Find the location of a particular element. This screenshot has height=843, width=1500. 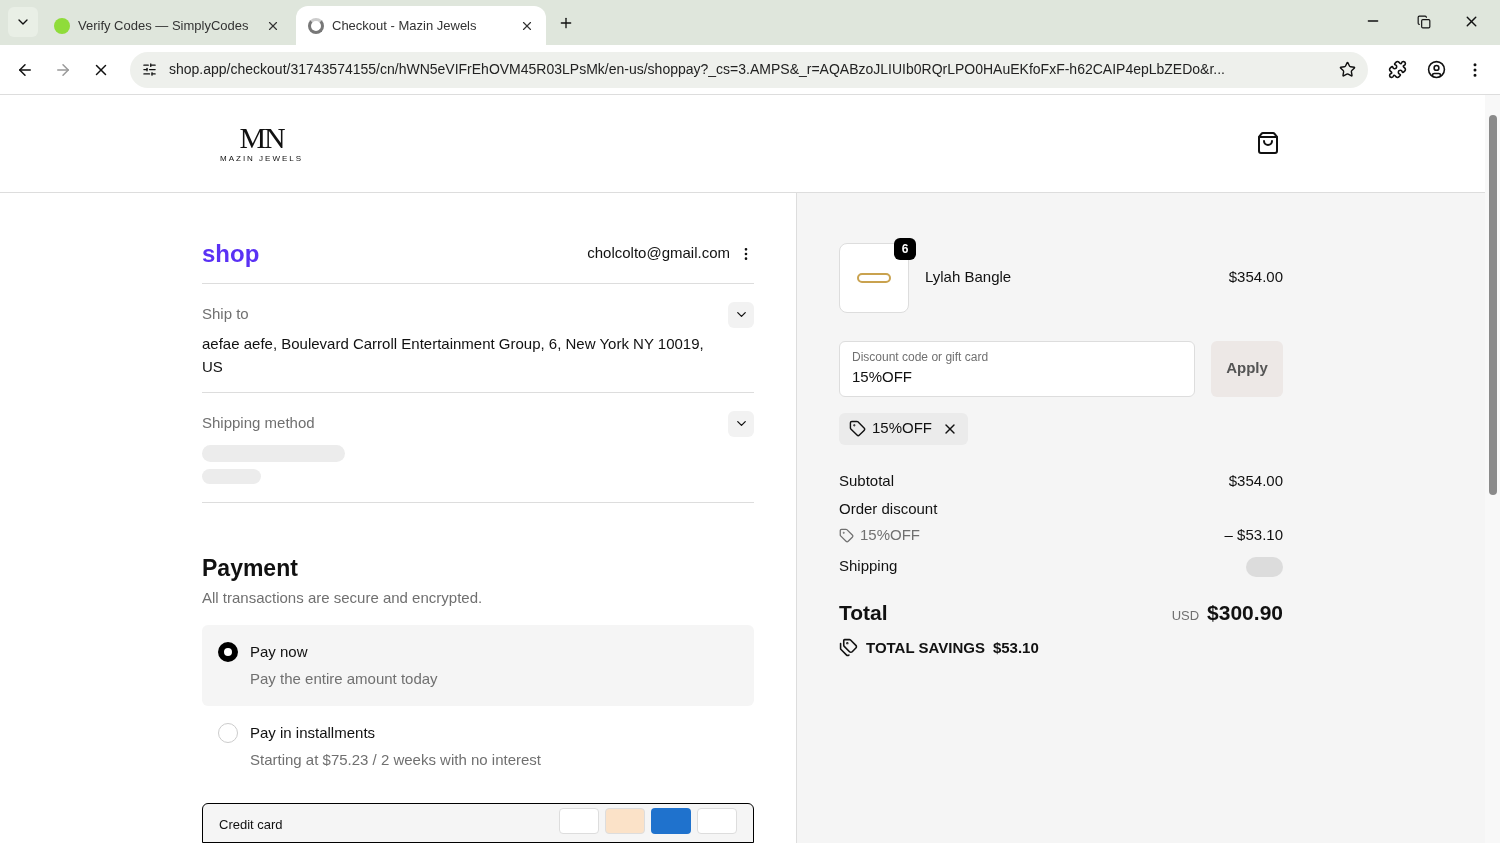

tags-icon is located at coordinates (848, 648).